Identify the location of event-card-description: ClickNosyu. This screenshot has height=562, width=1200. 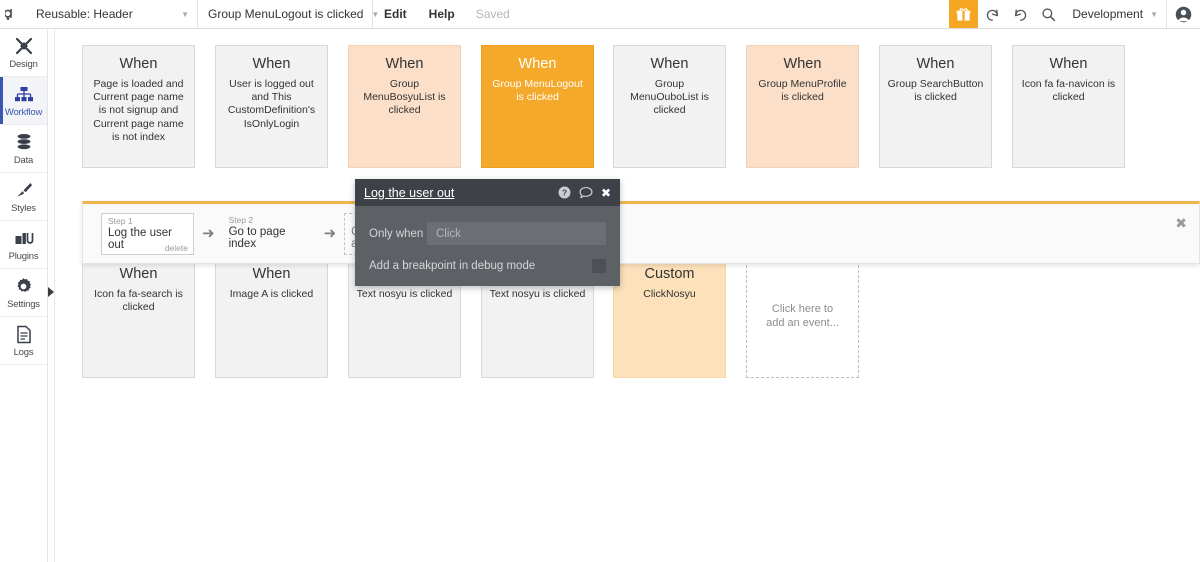
(669, 293).